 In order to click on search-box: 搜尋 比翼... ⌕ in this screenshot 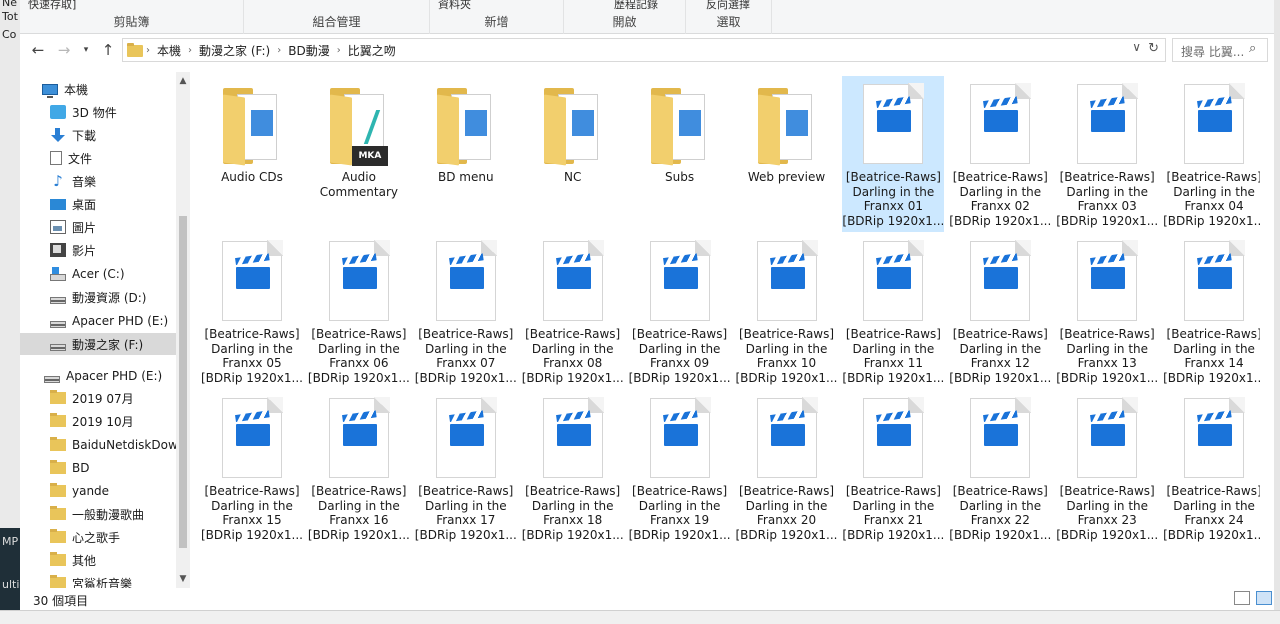, I will do `click(1220, 50)`.